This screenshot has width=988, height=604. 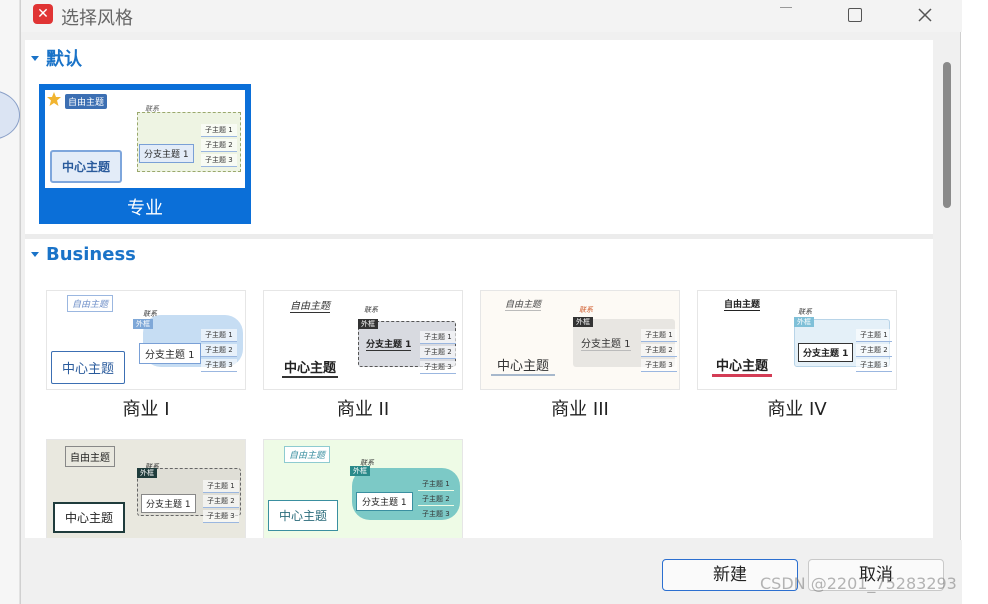 What do you see at coordinates (10, 115) in the screenshot?
I see `background-shape` at bounding box center [10, 115].